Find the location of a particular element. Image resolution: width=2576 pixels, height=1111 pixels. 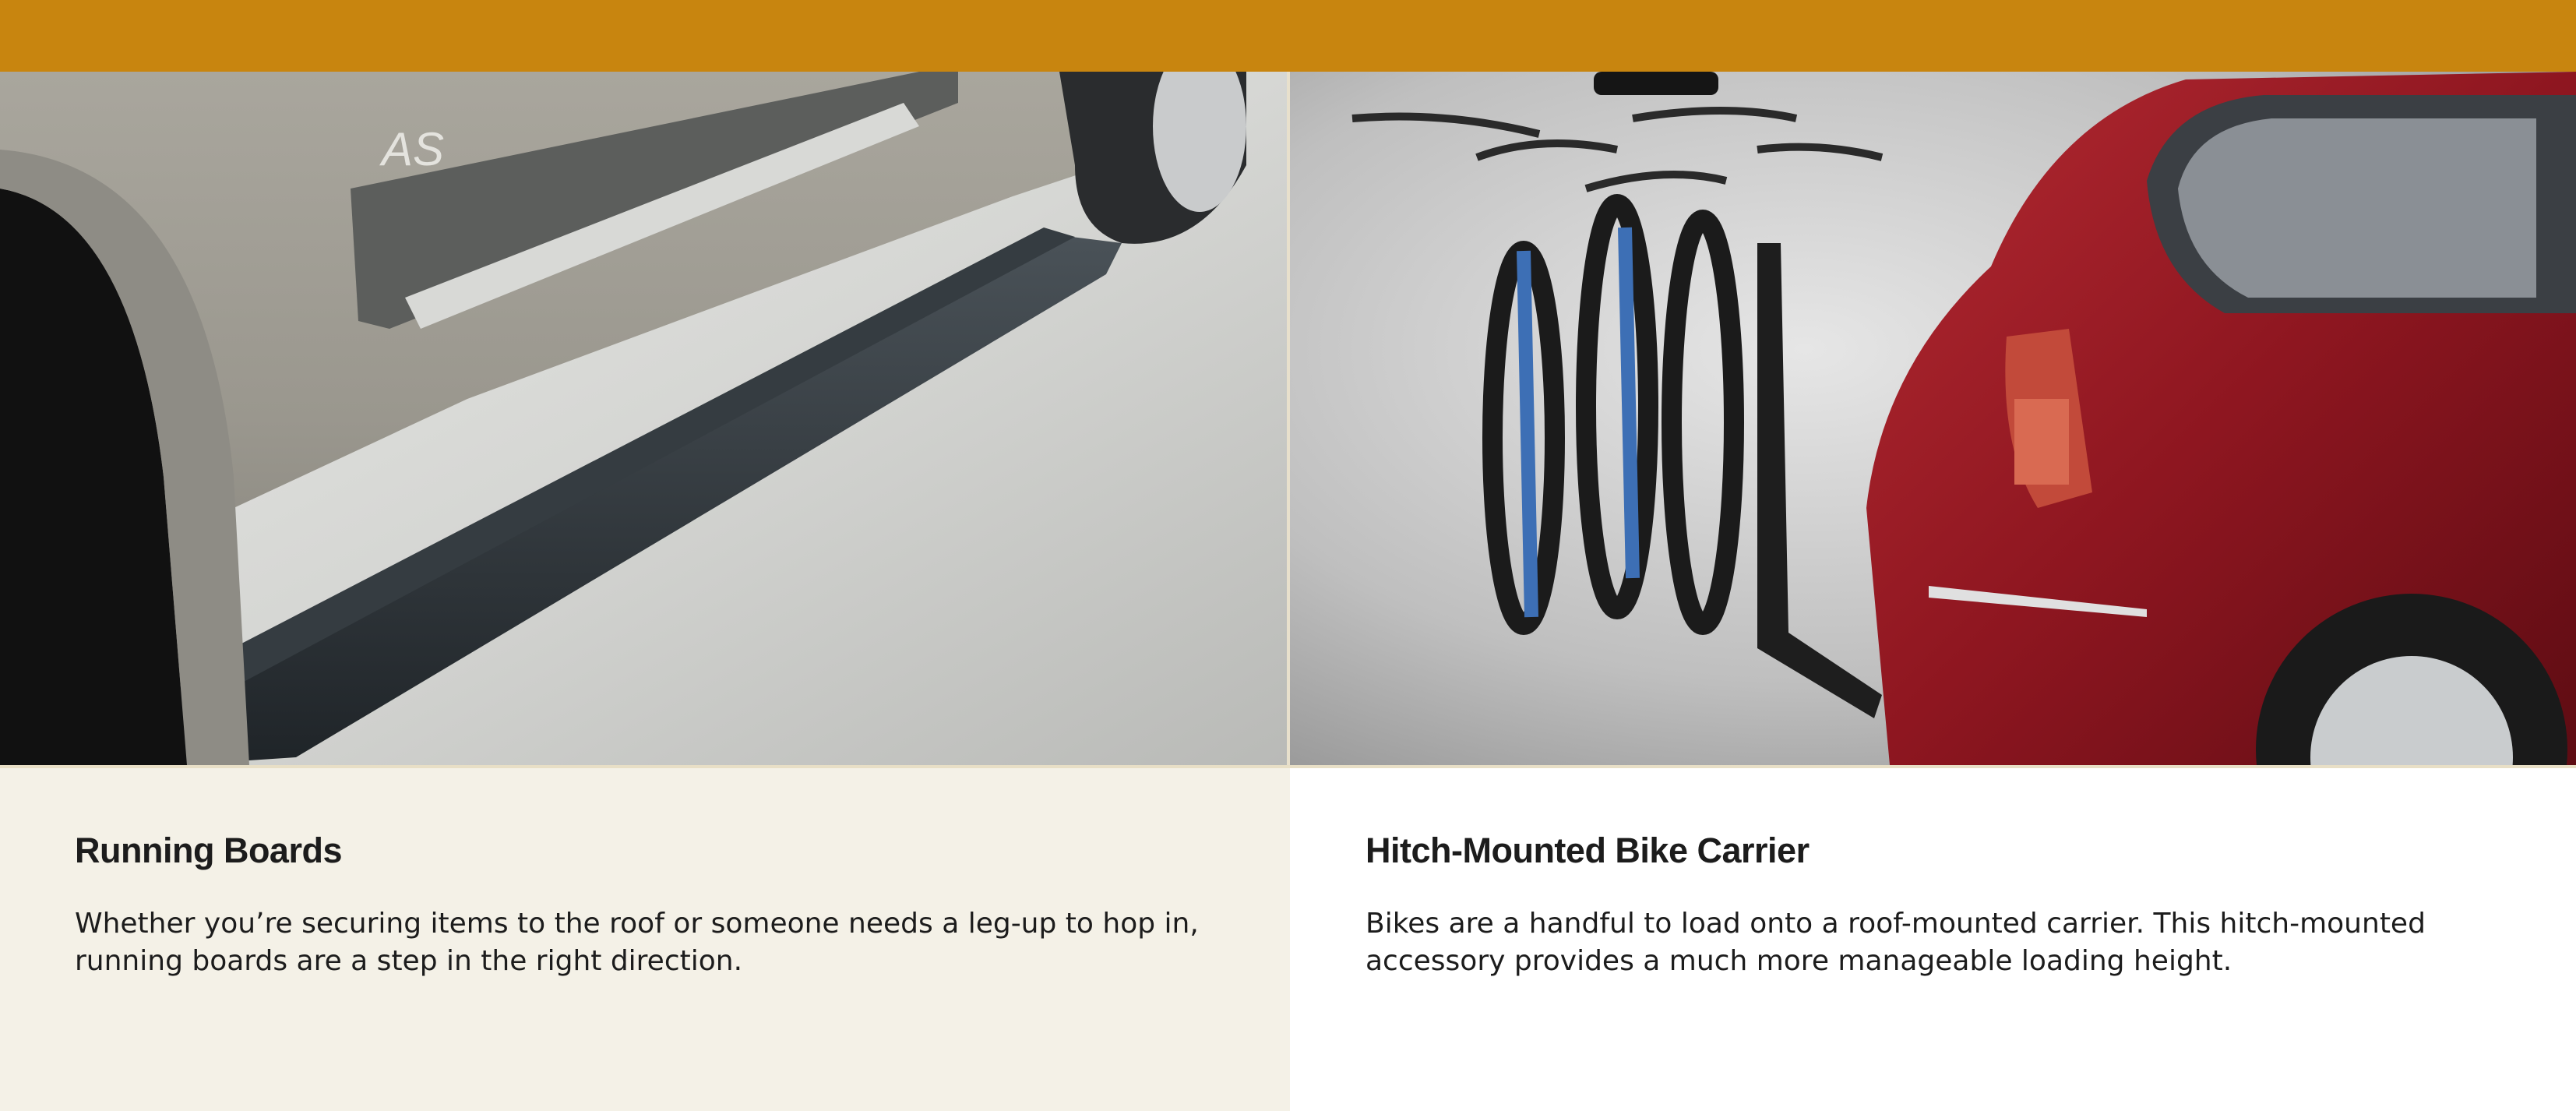

running-boards-title: Running Boards is located at coordinates (209, 850).